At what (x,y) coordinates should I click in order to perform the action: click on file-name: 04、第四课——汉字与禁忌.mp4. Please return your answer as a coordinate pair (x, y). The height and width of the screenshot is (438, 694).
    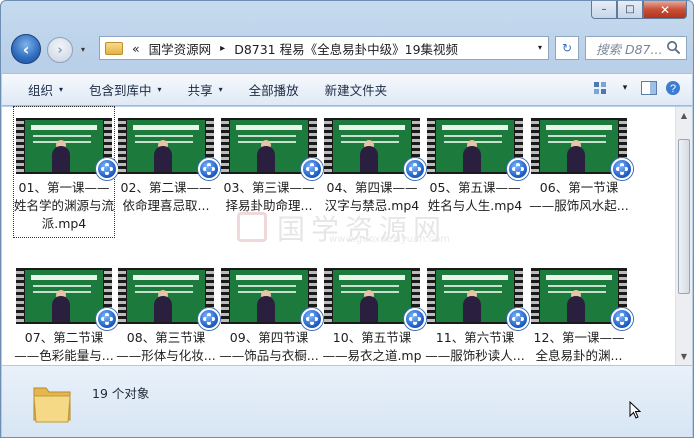
    Looking at the image, I should click on (372, 196).